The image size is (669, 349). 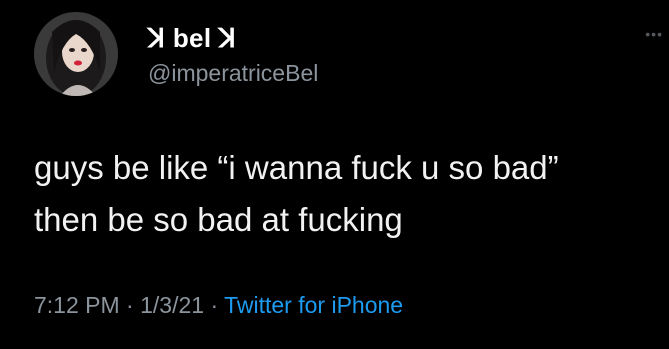 What do you see at coordinates (296, 167) in the screenshot?
I see `tweet-text-line: guys be like “i wanna fuck u so bad”` at bounding box center [296, 167].